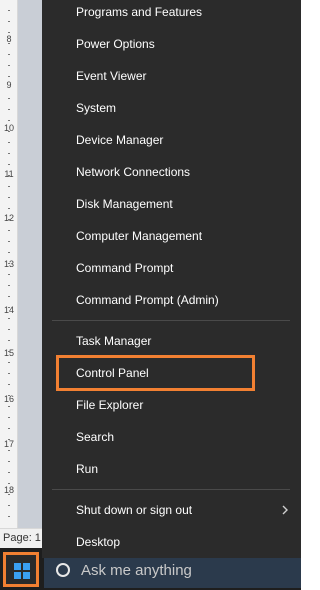  I want to click on windows-logo-icon, so click(22, 571).